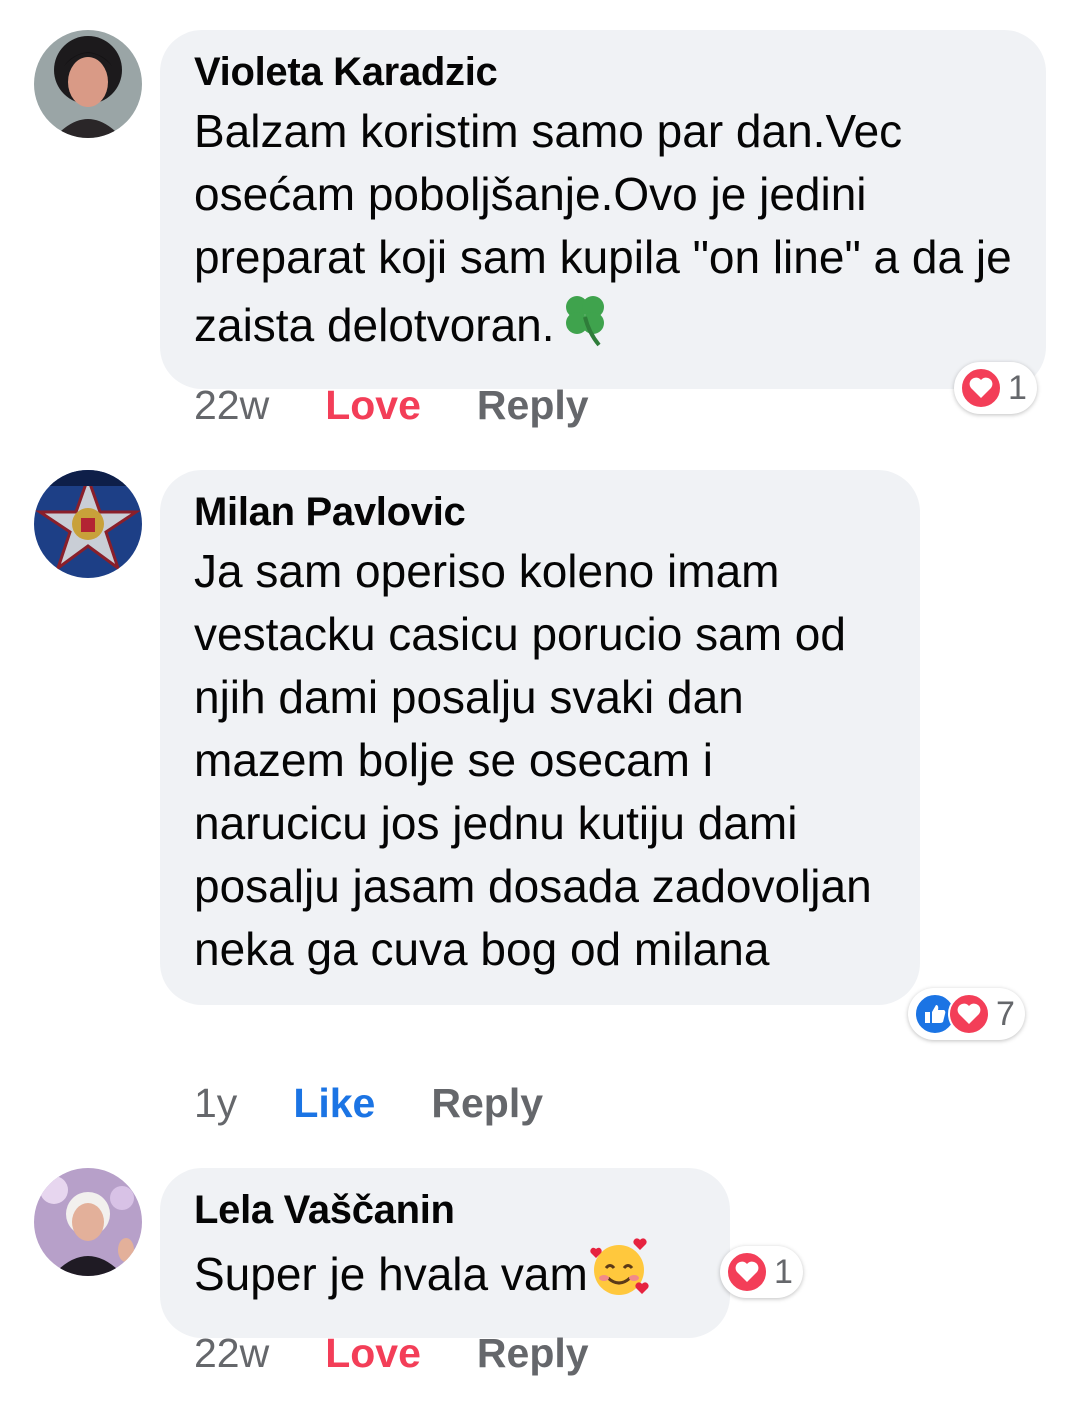  Describe the element at coordinates (1005, 1013) in the screenshot. I see `reaction-count: 7` at that location.